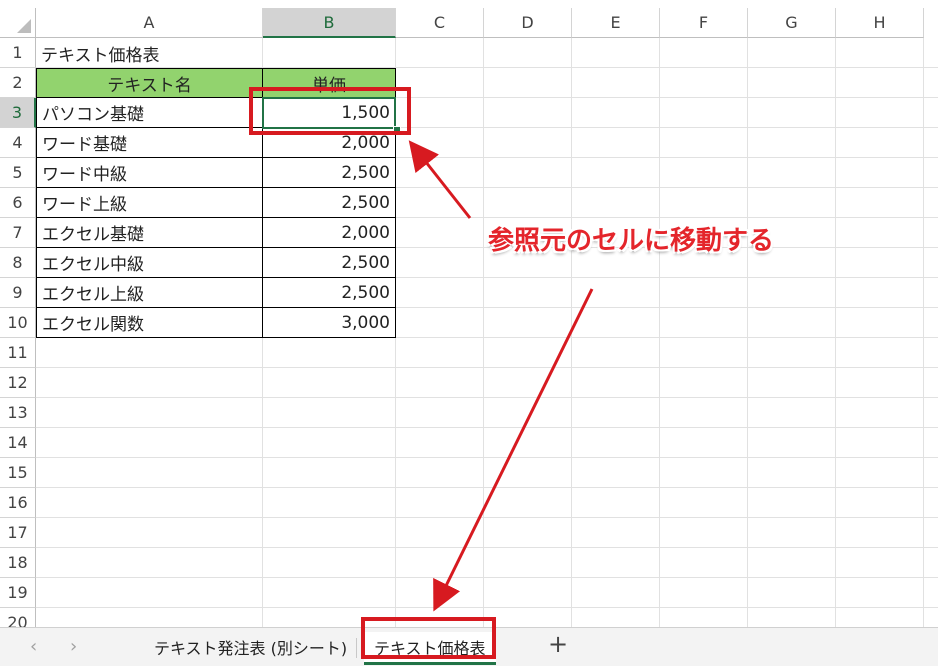  I want to click on column-header-b: B, so click(329, 23).